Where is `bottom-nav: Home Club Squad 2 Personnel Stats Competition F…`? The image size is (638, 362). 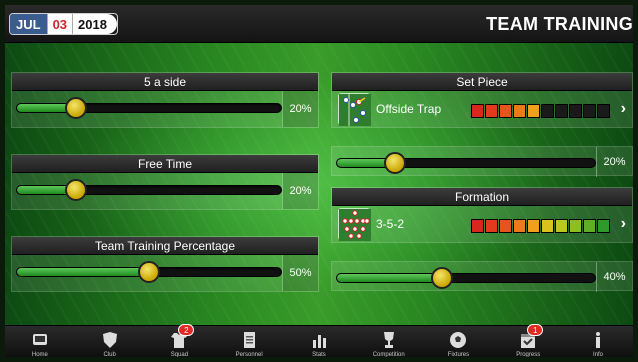
bottom-nav: Home Club Squad 2 Personnel Stats Competition F… is located at coordinates (319, 340).